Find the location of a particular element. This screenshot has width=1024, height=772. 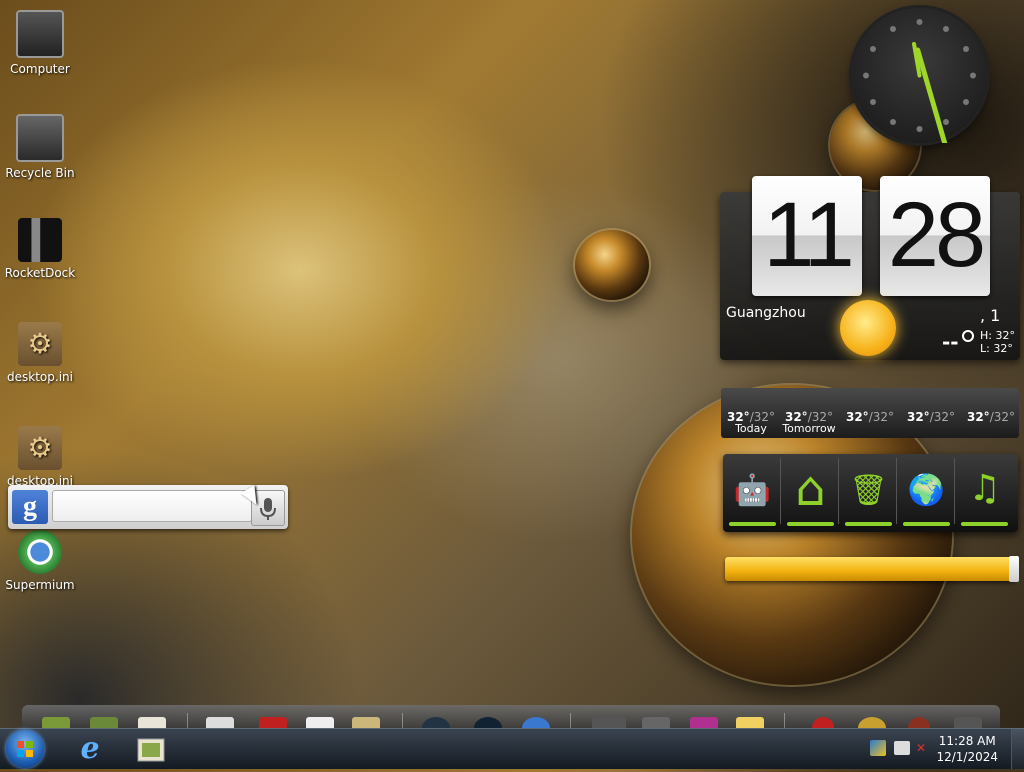

globe-icon: 🌍 is located at coordinates (926, 490).